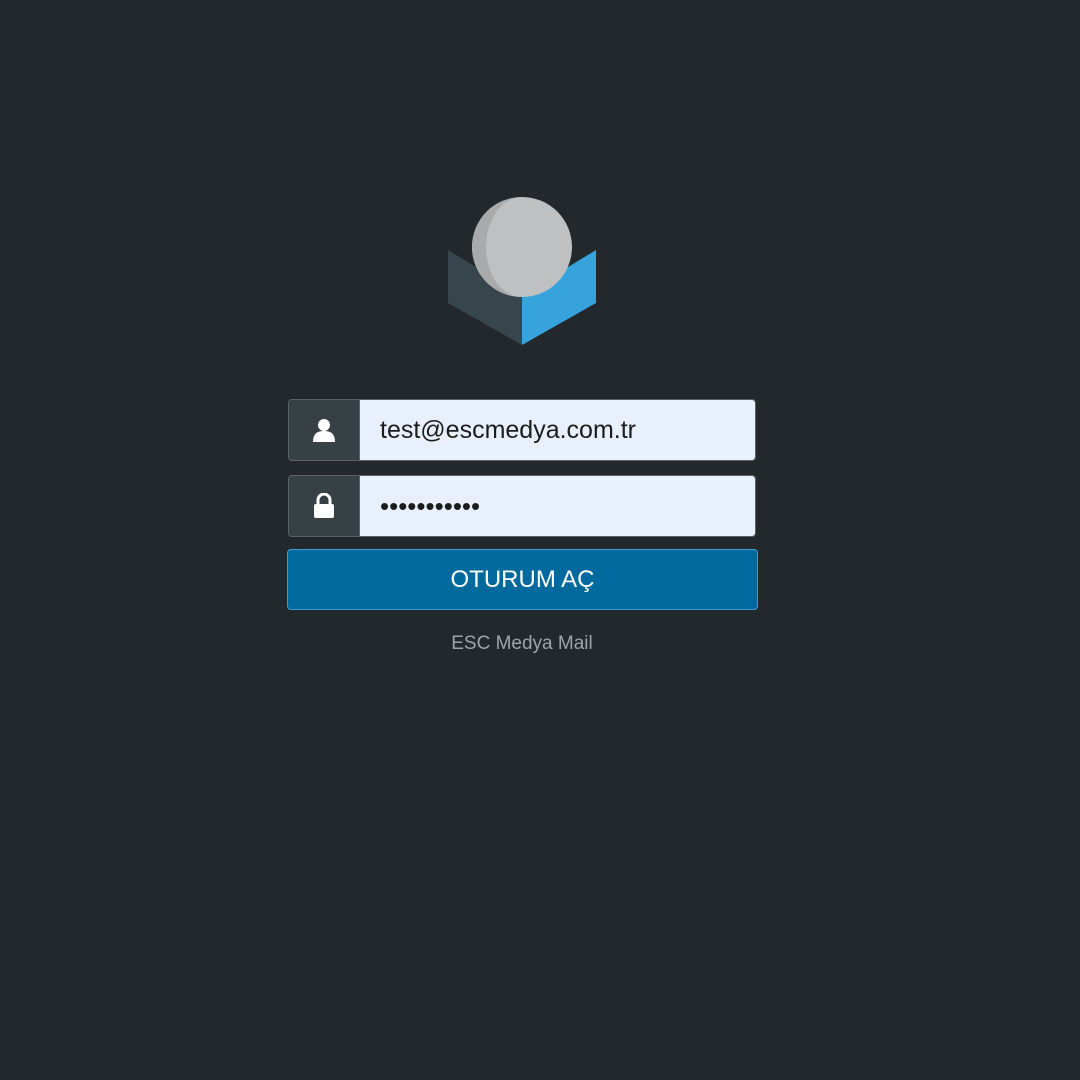 Image resolution: width=1080 pixels, height=1080 pixels. I want to click on login-button: OTURUM AÇ, so click(522, 579).